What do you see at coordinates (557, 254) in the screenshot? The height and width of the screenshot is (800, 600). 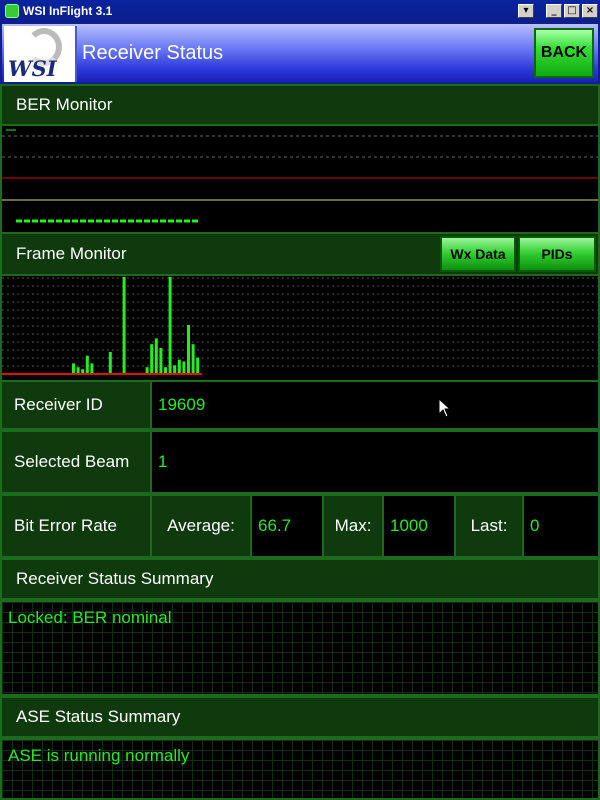 I see `pids-button: PIDs` at bounding box center [557, 254].